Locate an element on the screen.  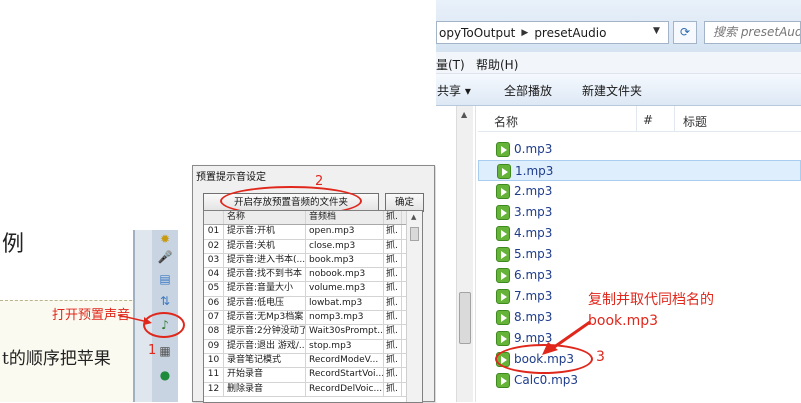
file-item: Calc0.mp3 is located at coordinates (639, 380).